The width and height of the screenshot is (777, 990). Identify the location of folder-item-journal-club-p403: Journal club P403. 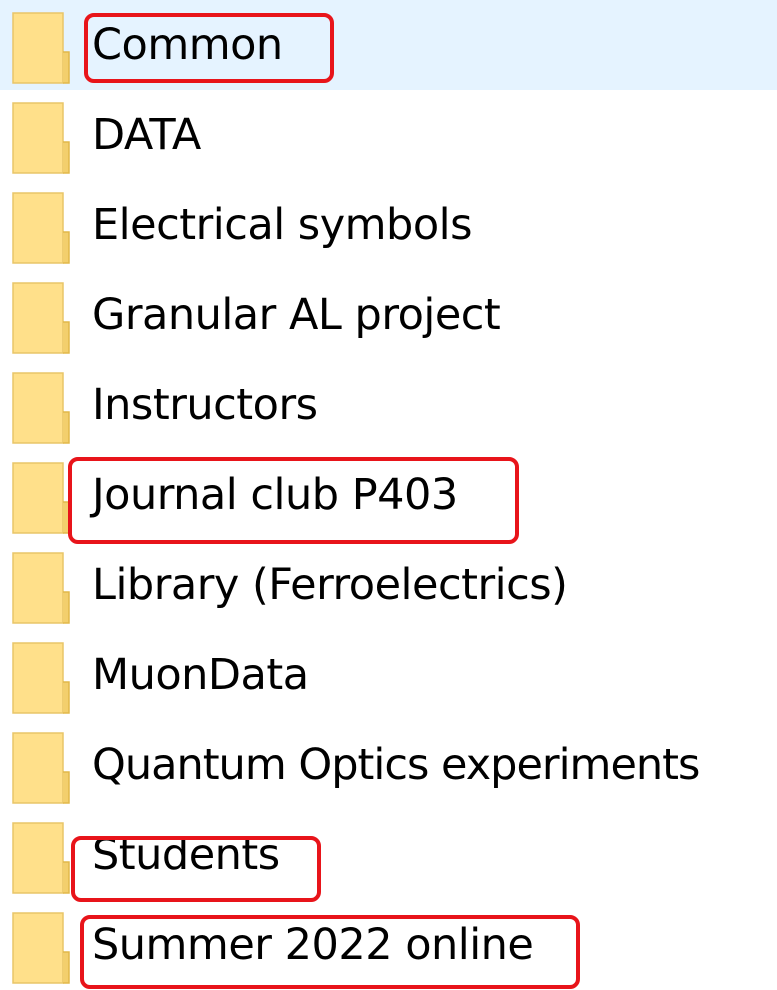
(388, 495).